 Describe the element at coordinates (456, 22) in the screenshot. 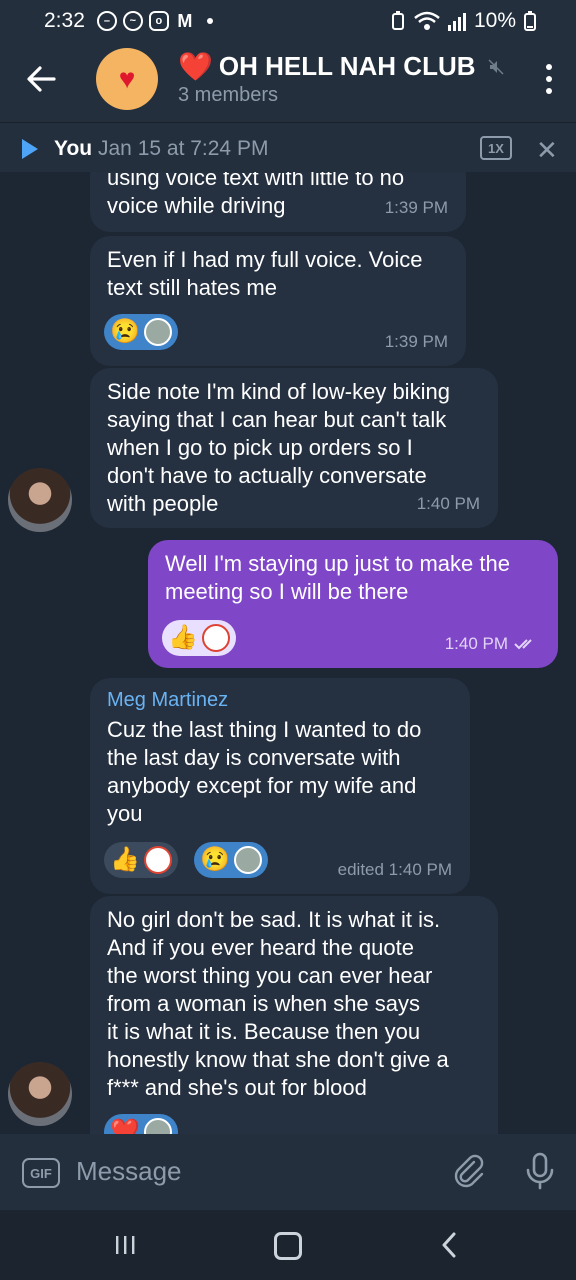

I see `signal-icon` at that location.